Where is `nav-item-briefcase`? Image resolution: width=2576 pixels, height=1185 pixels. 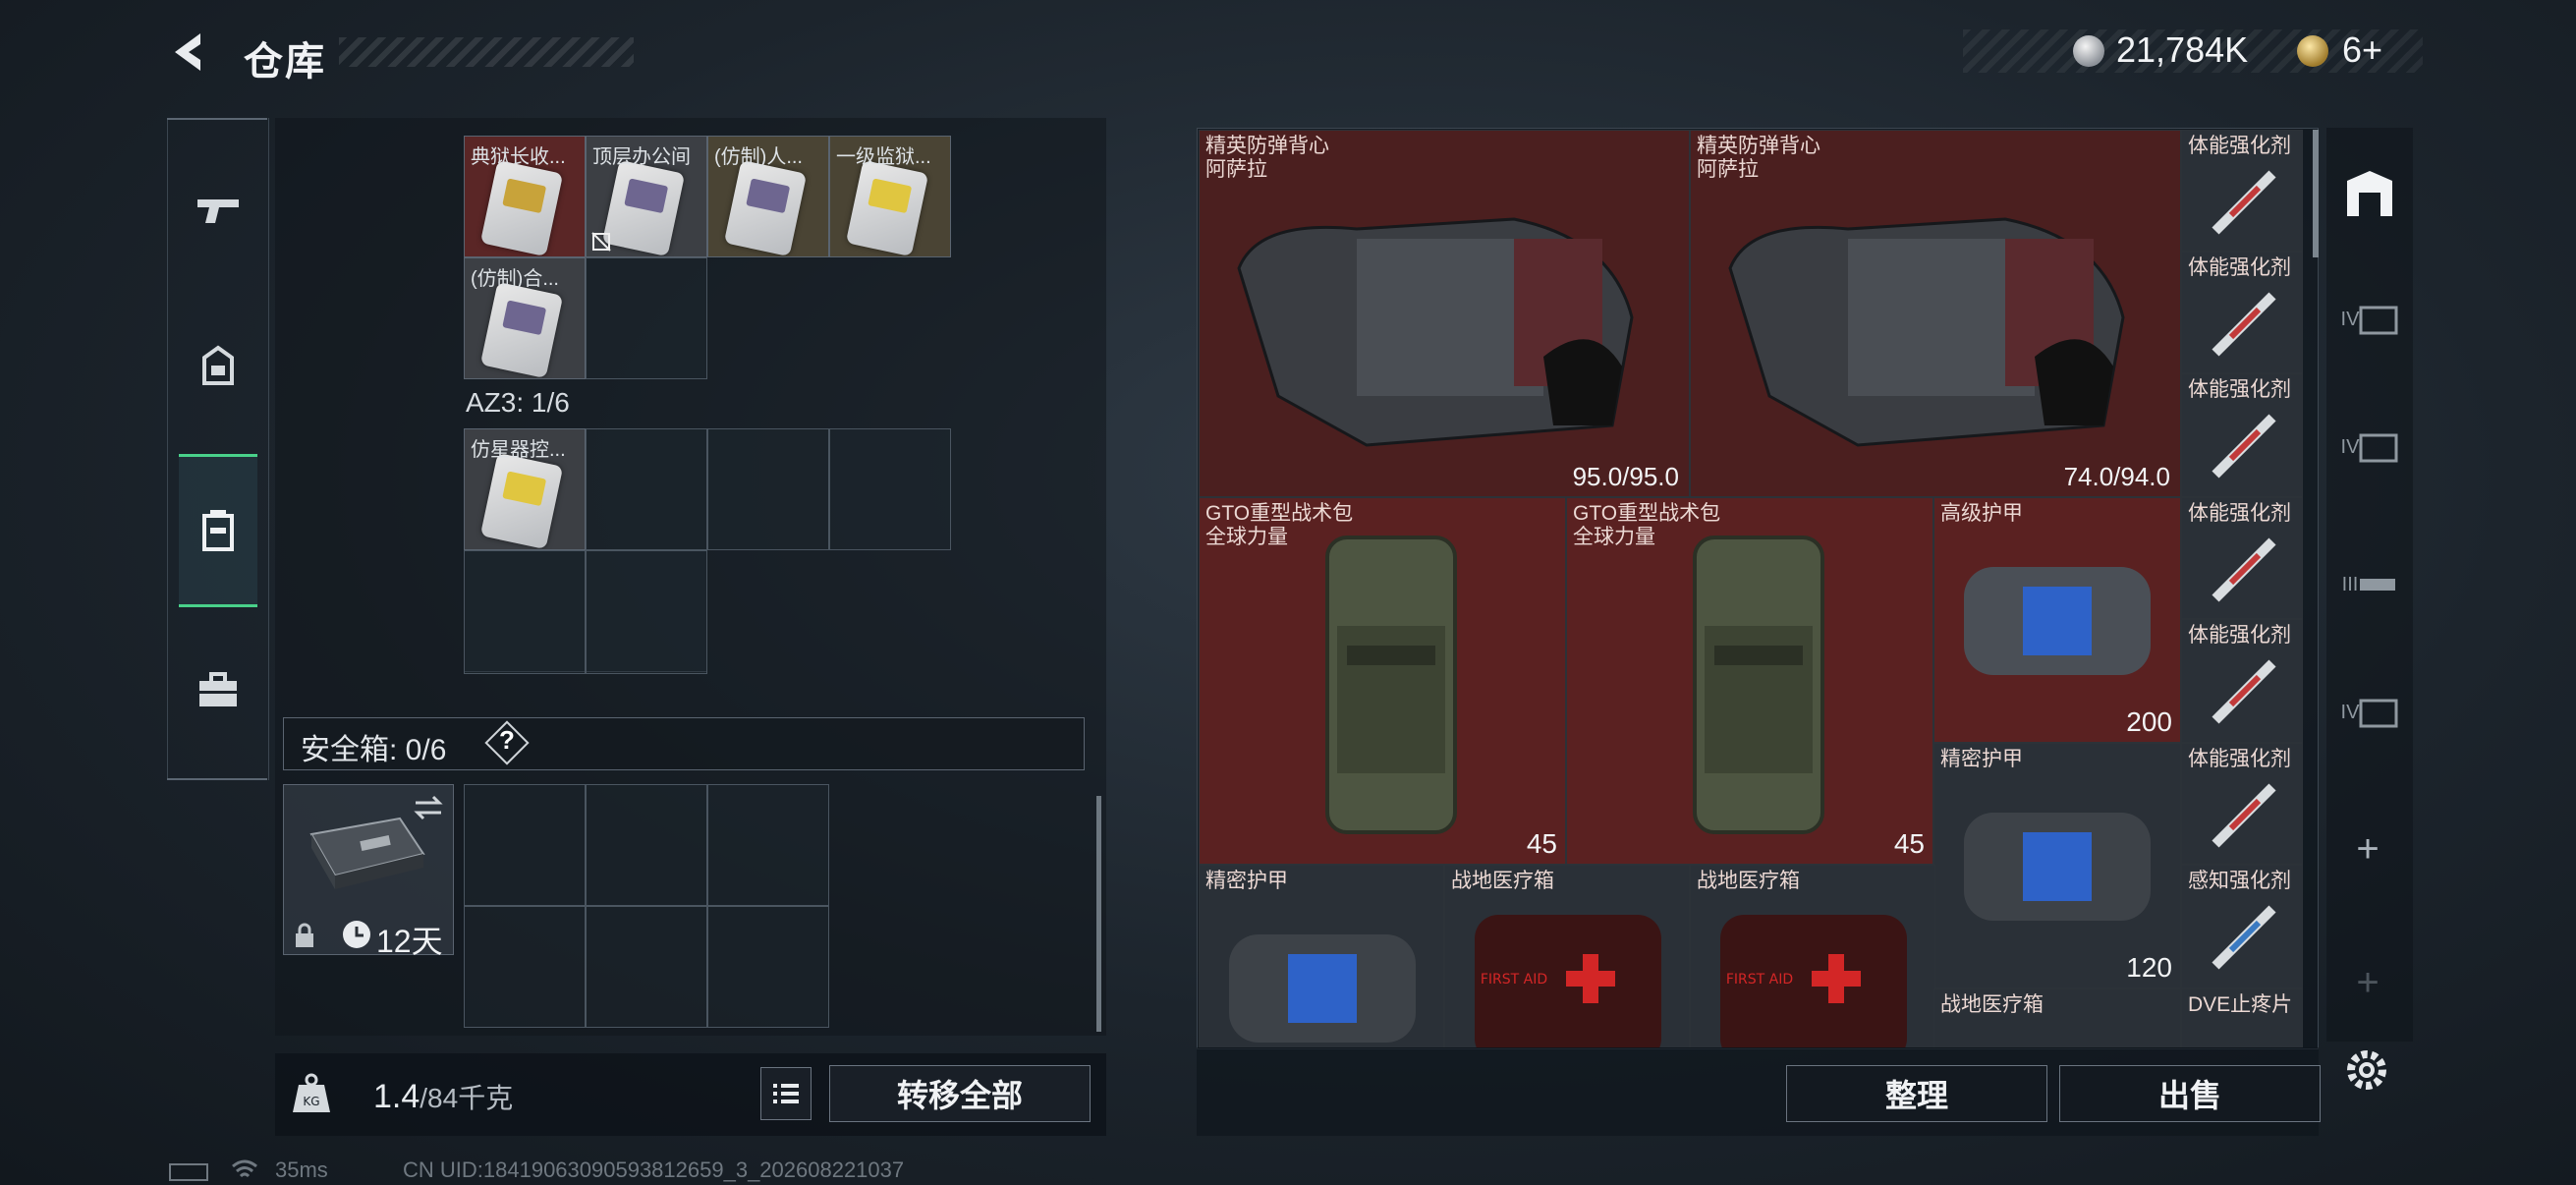 nav-item-briefcase is located at coordinates (218, 691).